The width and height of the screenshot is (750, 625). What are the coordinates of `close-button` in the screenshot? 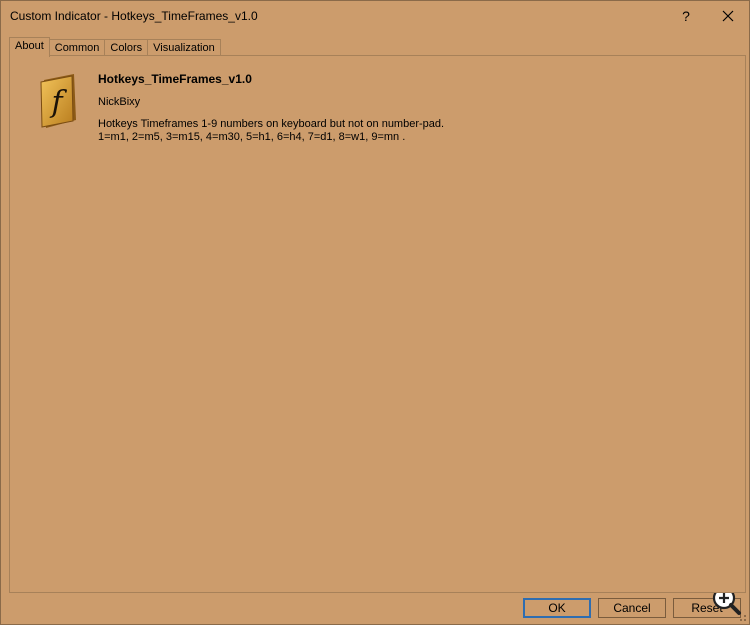 It's located at (728, 16).